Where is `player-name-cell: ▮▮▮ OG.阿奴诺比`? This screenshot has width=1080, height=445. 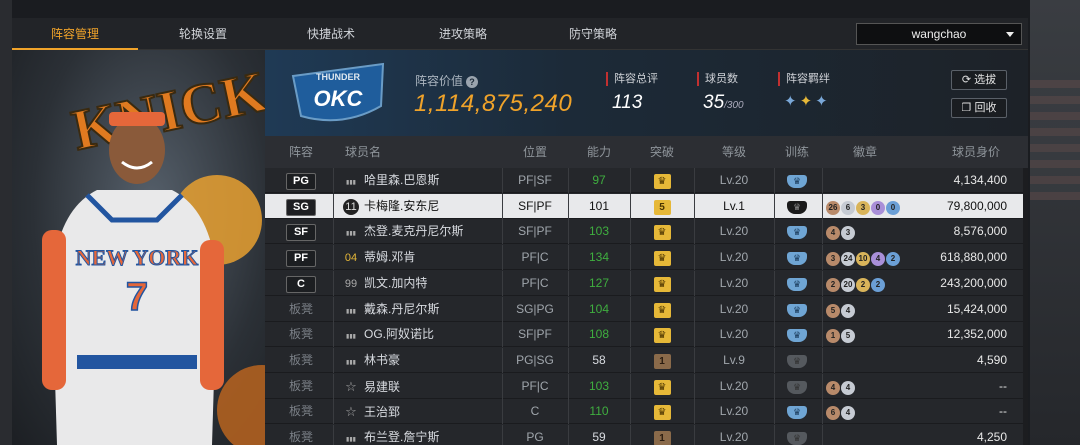
player-name-cell: ▮▮▮ OG.阿奴诺比 is located at coordinates (423, 334).